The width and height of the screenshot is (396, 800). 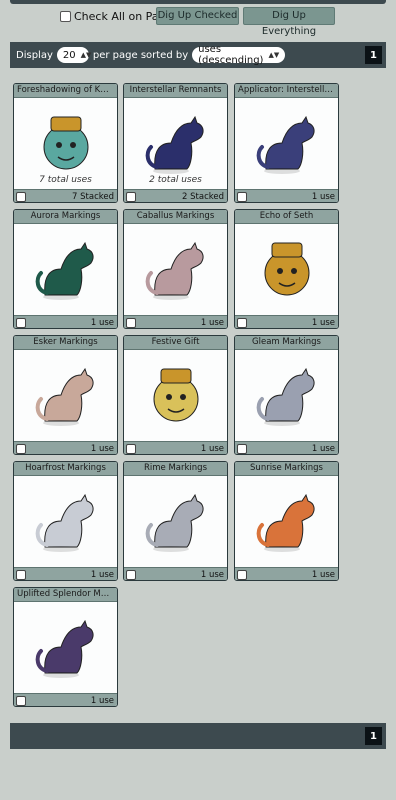 I want to click on sorted-by-label: per page sorted by, so click(x=140, y=55).